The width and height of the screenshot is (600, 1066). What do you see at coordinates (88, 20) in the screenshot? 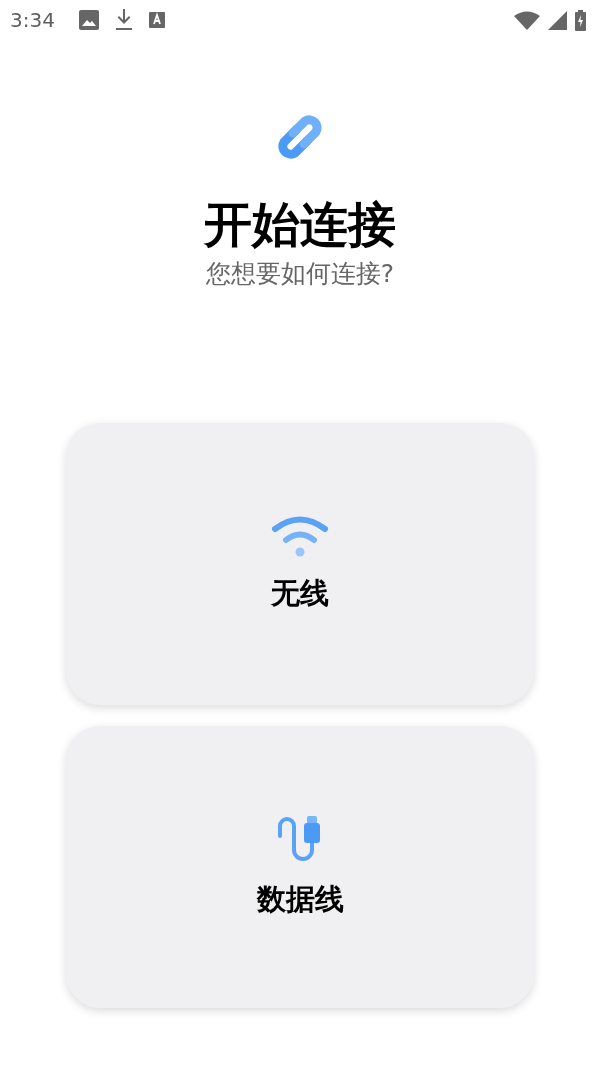
I see `image-icon` at bounding box center [88, 20].